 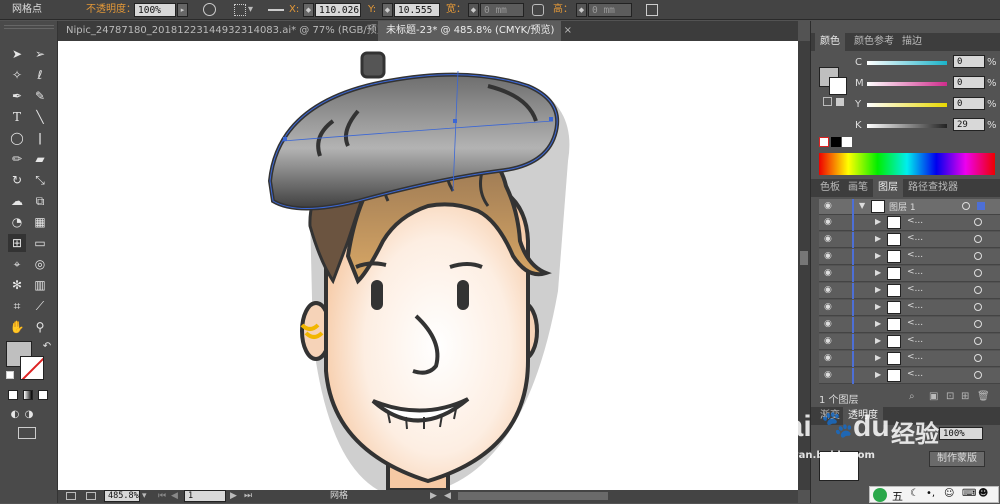 What do you see at coordinates (533, 496) in the screenshot?
I see `hscroll-thumb` at bounding box center [533, 496].